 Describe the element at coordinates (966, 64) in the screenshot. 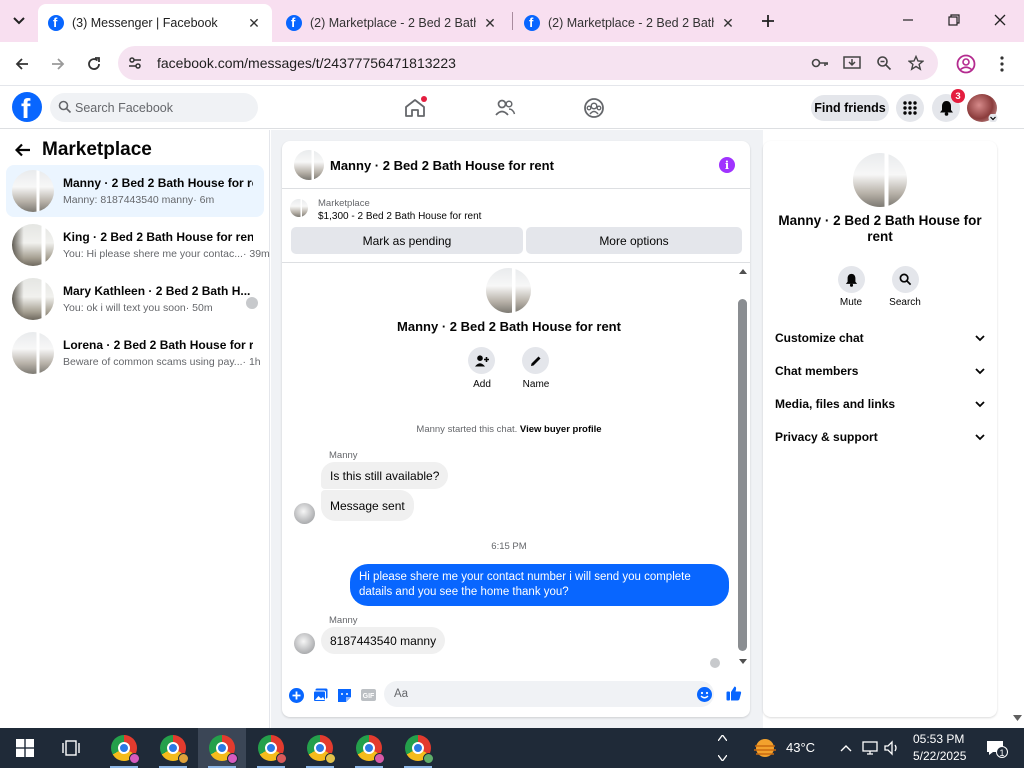

I see `browser-profile-icon` at that location.